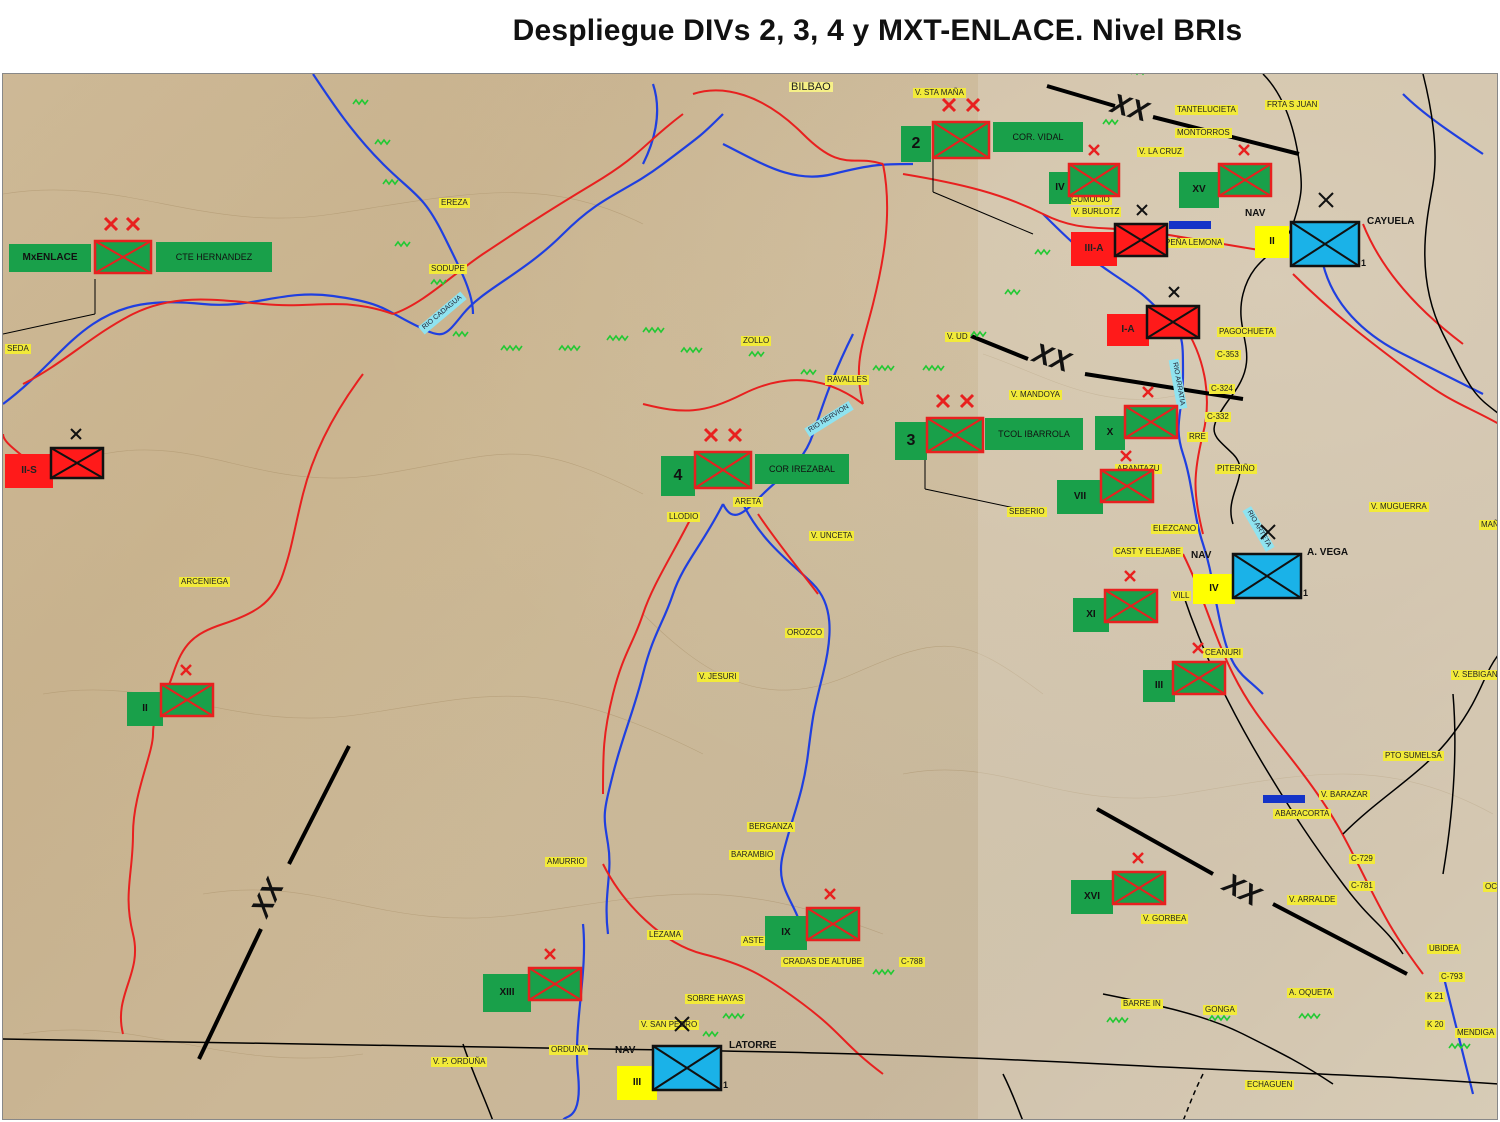 The height and width of the screenshot is (1122, 1500). I want to click on place-c729: C-729, so click(1362, 859).